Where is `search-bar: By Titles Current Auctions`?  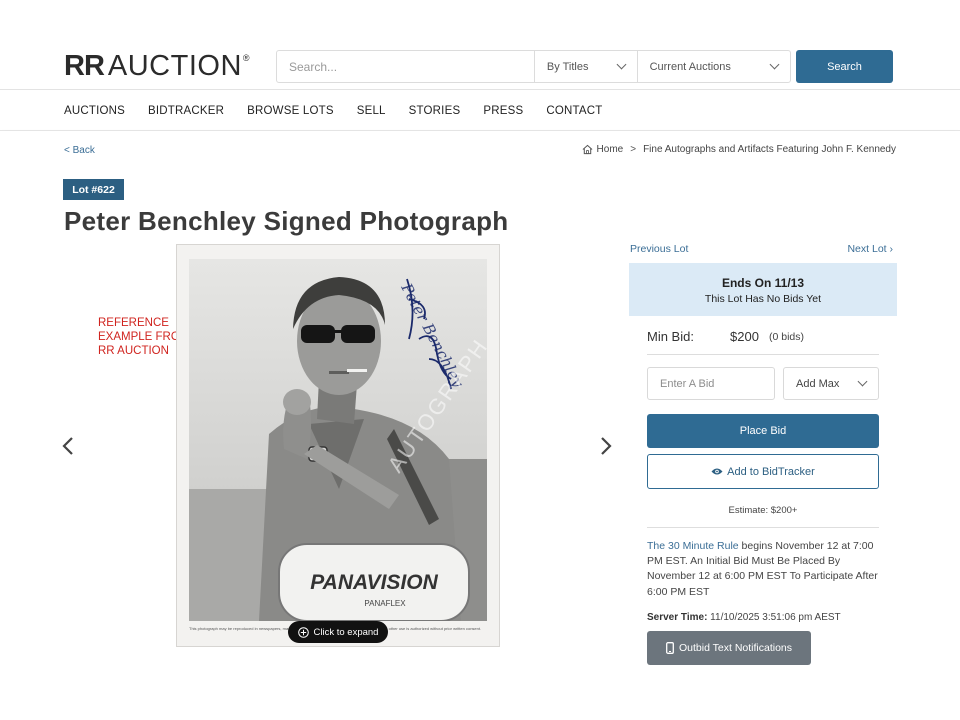
search-bar: By Titles Current Auctions is located at coordinates (533, 66).